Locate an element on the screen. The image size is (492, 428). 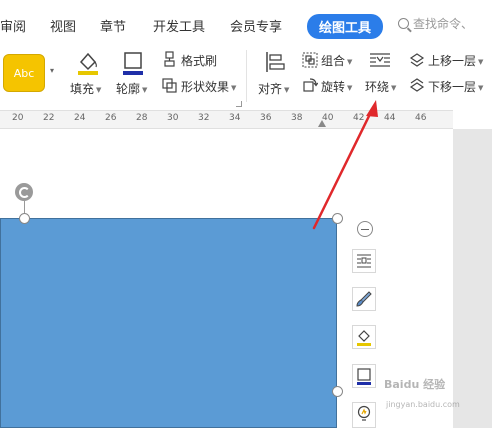
rotate-caret-icon: ▼ is located at coordinates (350, 88).